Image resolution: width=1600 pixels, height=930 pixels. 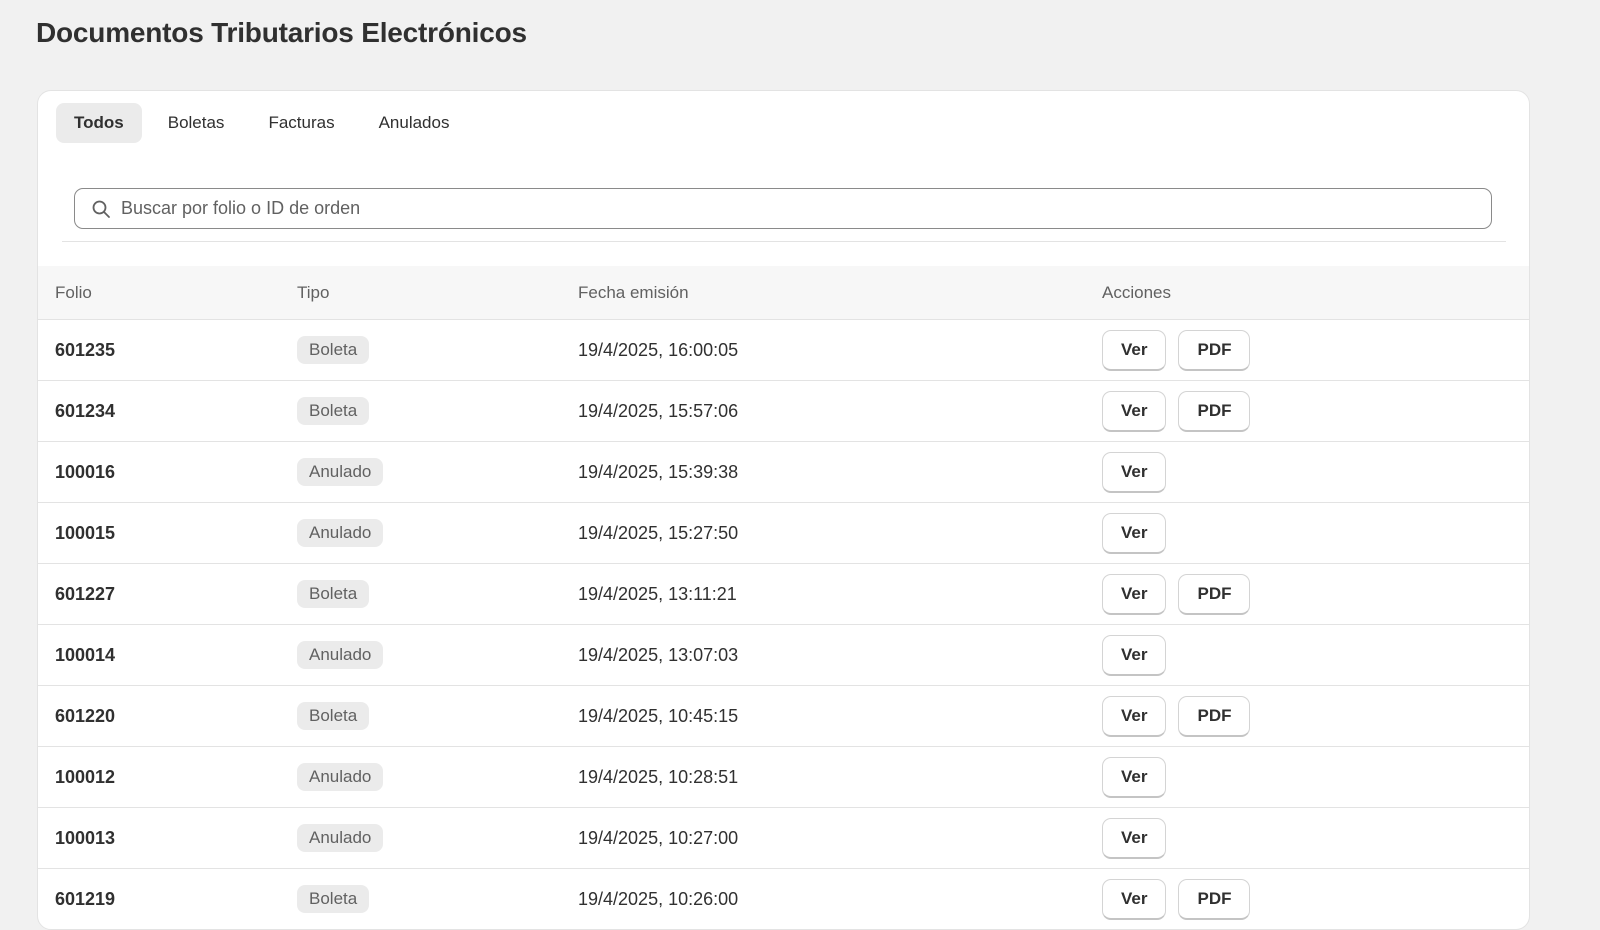 I want to click on fecha-cell: 19/4/2025, 15:39:38, so click(x=658, y=471).